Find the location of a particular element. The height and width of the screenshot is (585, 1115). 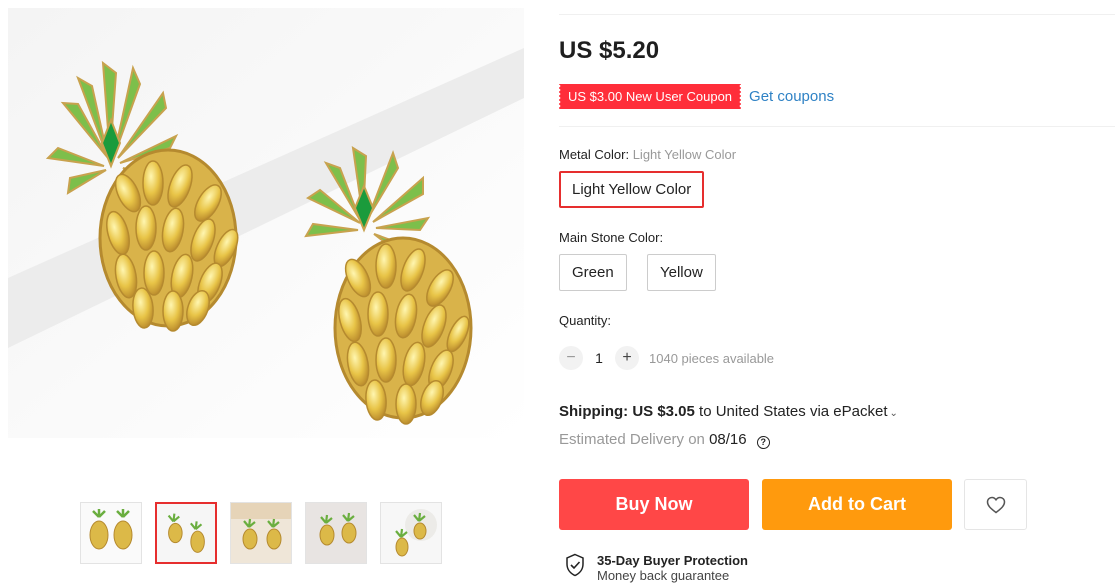

get-coupons-link: Get coupons is located at coordinates (791, 96).